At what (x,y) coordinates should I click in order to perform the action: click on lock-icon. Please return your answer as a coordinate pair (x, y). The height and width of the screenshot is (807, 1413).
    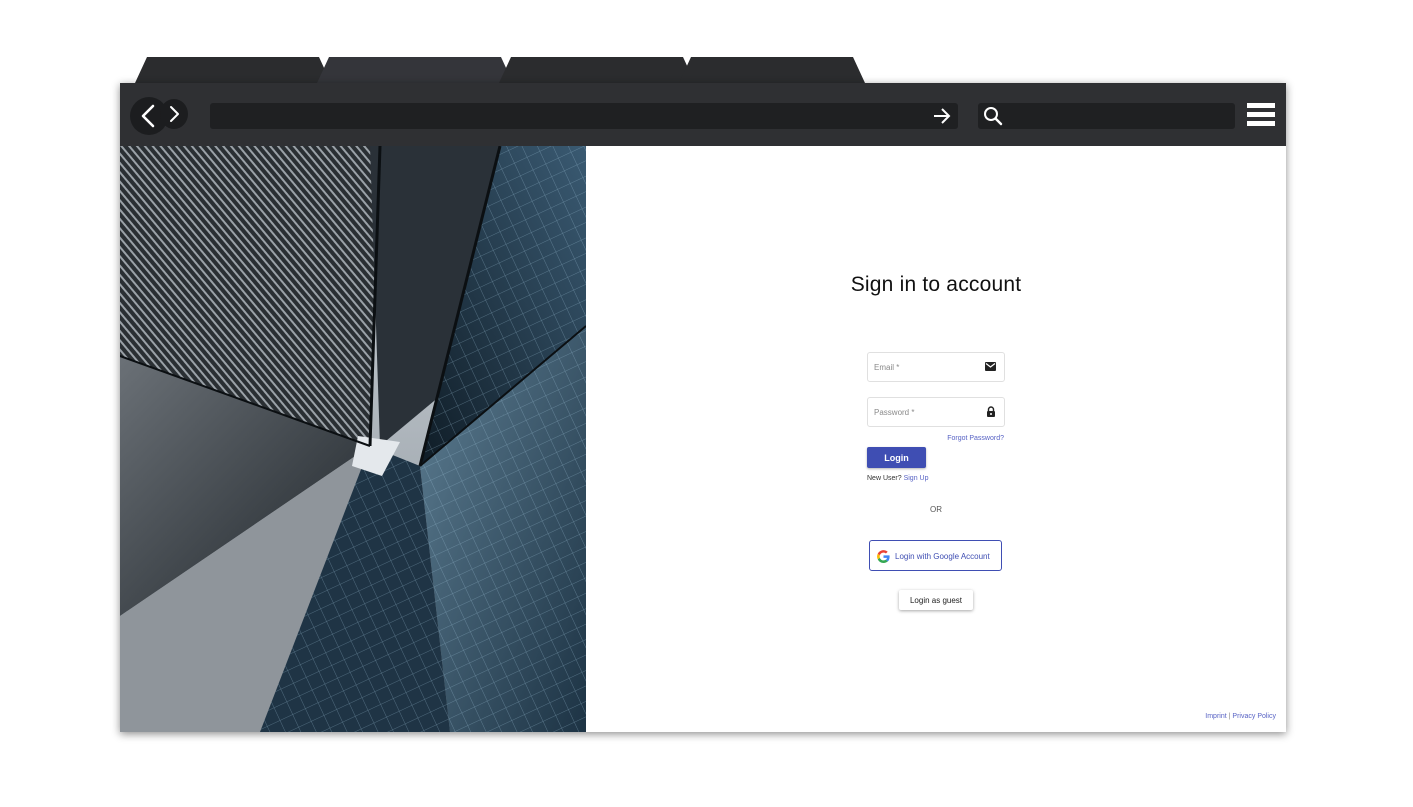
    Looking at the image, I should click on (991, 411).